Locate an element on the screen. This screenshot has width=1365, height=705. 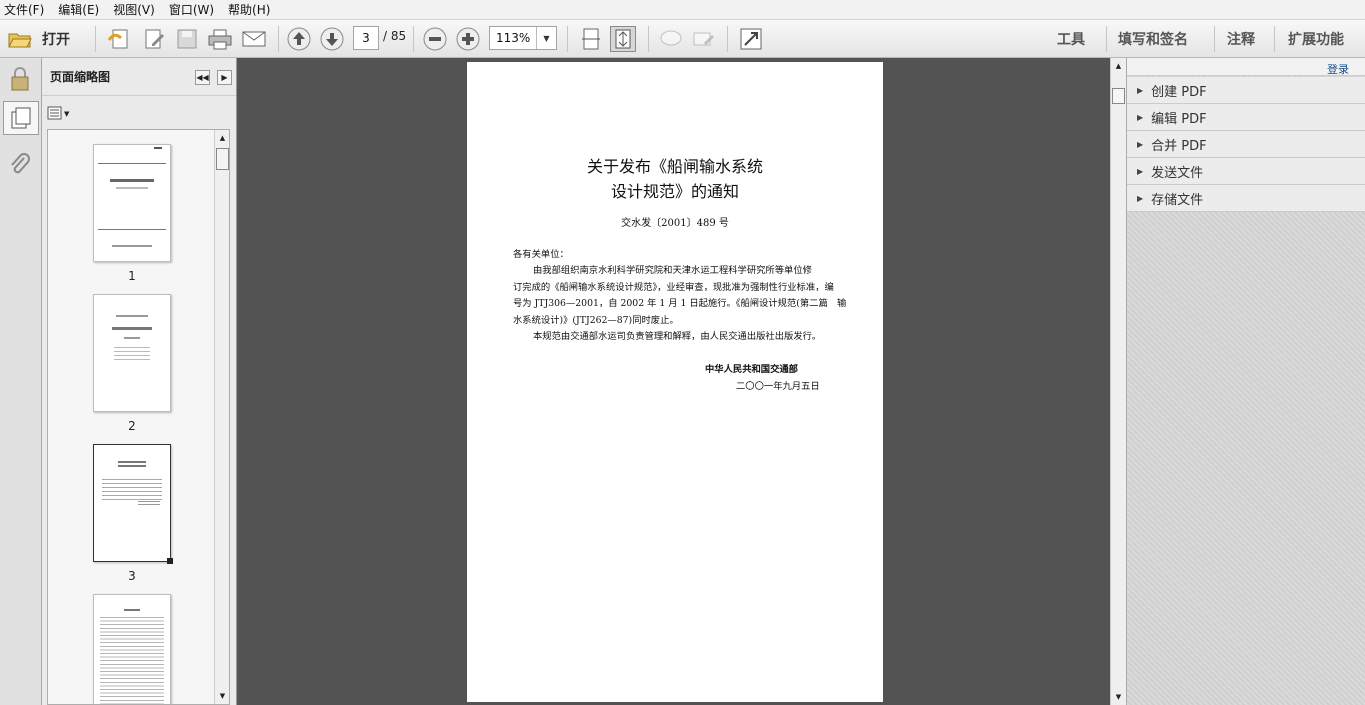
zoom-out-icon is located at coordinates (435, 39).